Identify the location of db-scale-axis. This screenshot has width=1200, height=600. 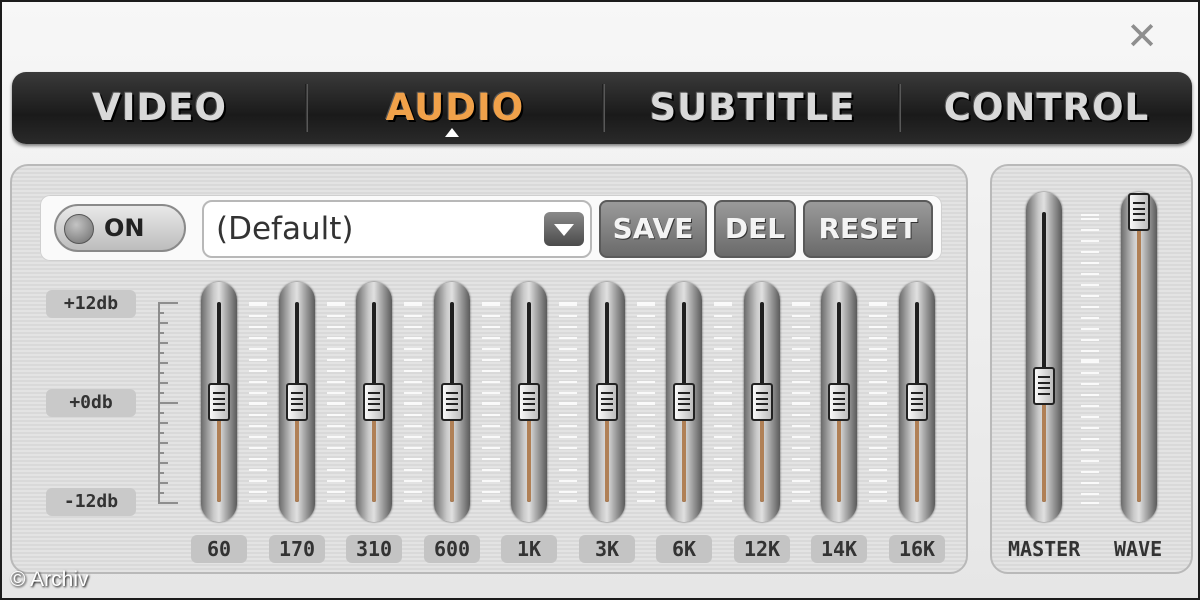
(159, 402).